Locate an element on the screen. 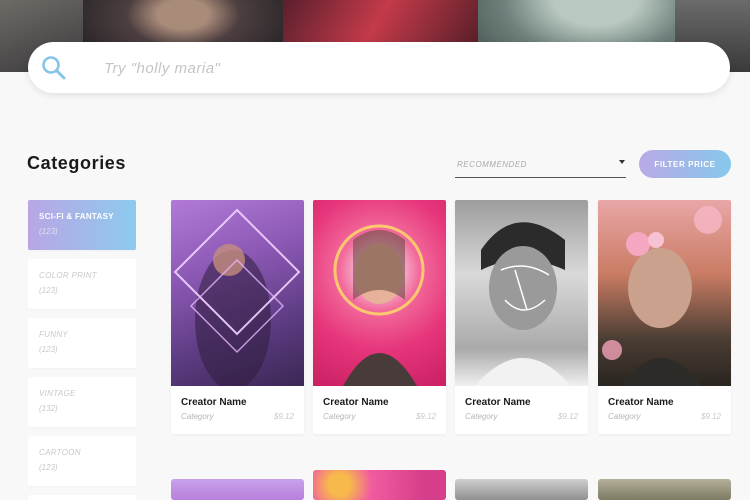 This screenshot has height=500, width=750. sort-dropdown: RECOMMENDED is located at coordinates (540, 165).